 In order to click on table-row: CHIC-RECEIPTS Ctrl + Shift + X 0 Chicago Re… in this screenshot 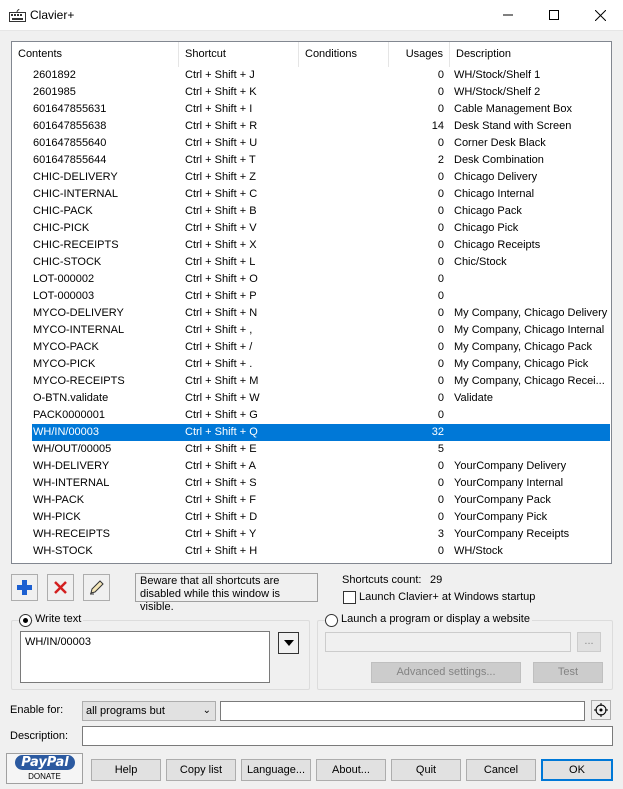, I will do `click(311, 245)`.